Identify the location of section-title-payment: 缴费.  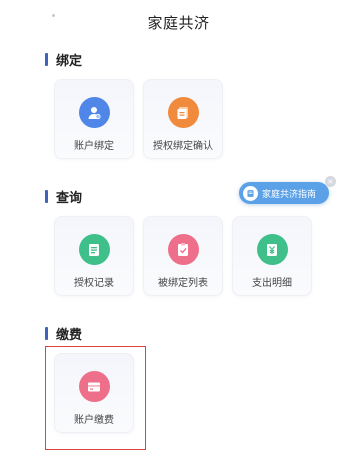
(69, 335).